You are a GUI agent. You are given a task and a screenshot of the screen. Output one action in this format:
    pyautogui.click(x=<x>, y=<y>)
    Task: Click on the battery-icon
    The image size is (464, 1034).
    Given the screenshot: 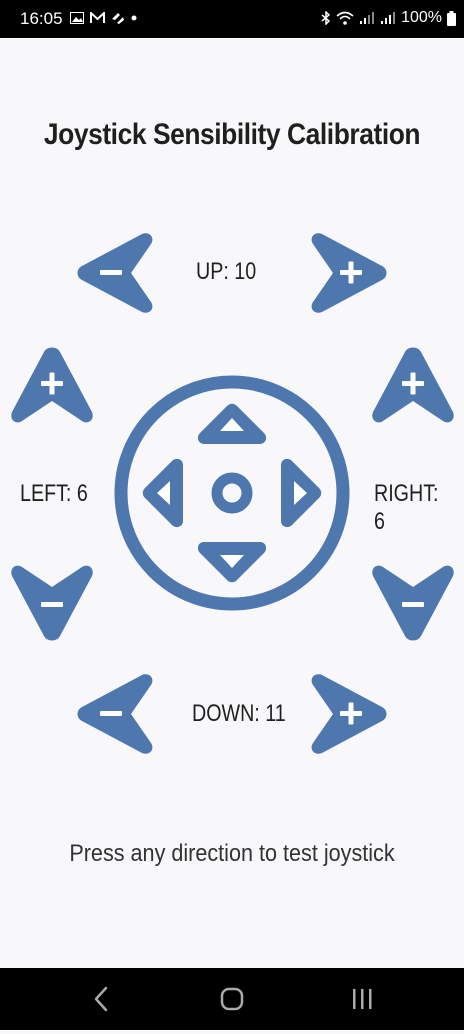 What is the action you would take?
    pyautogui.click(x=451, y=18)
    